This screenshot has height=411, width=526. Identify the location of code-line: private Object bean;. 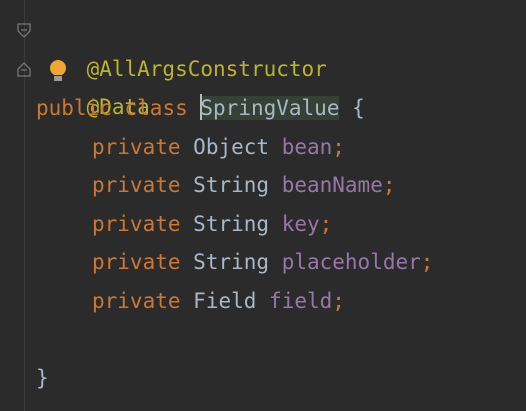
(190, 147).